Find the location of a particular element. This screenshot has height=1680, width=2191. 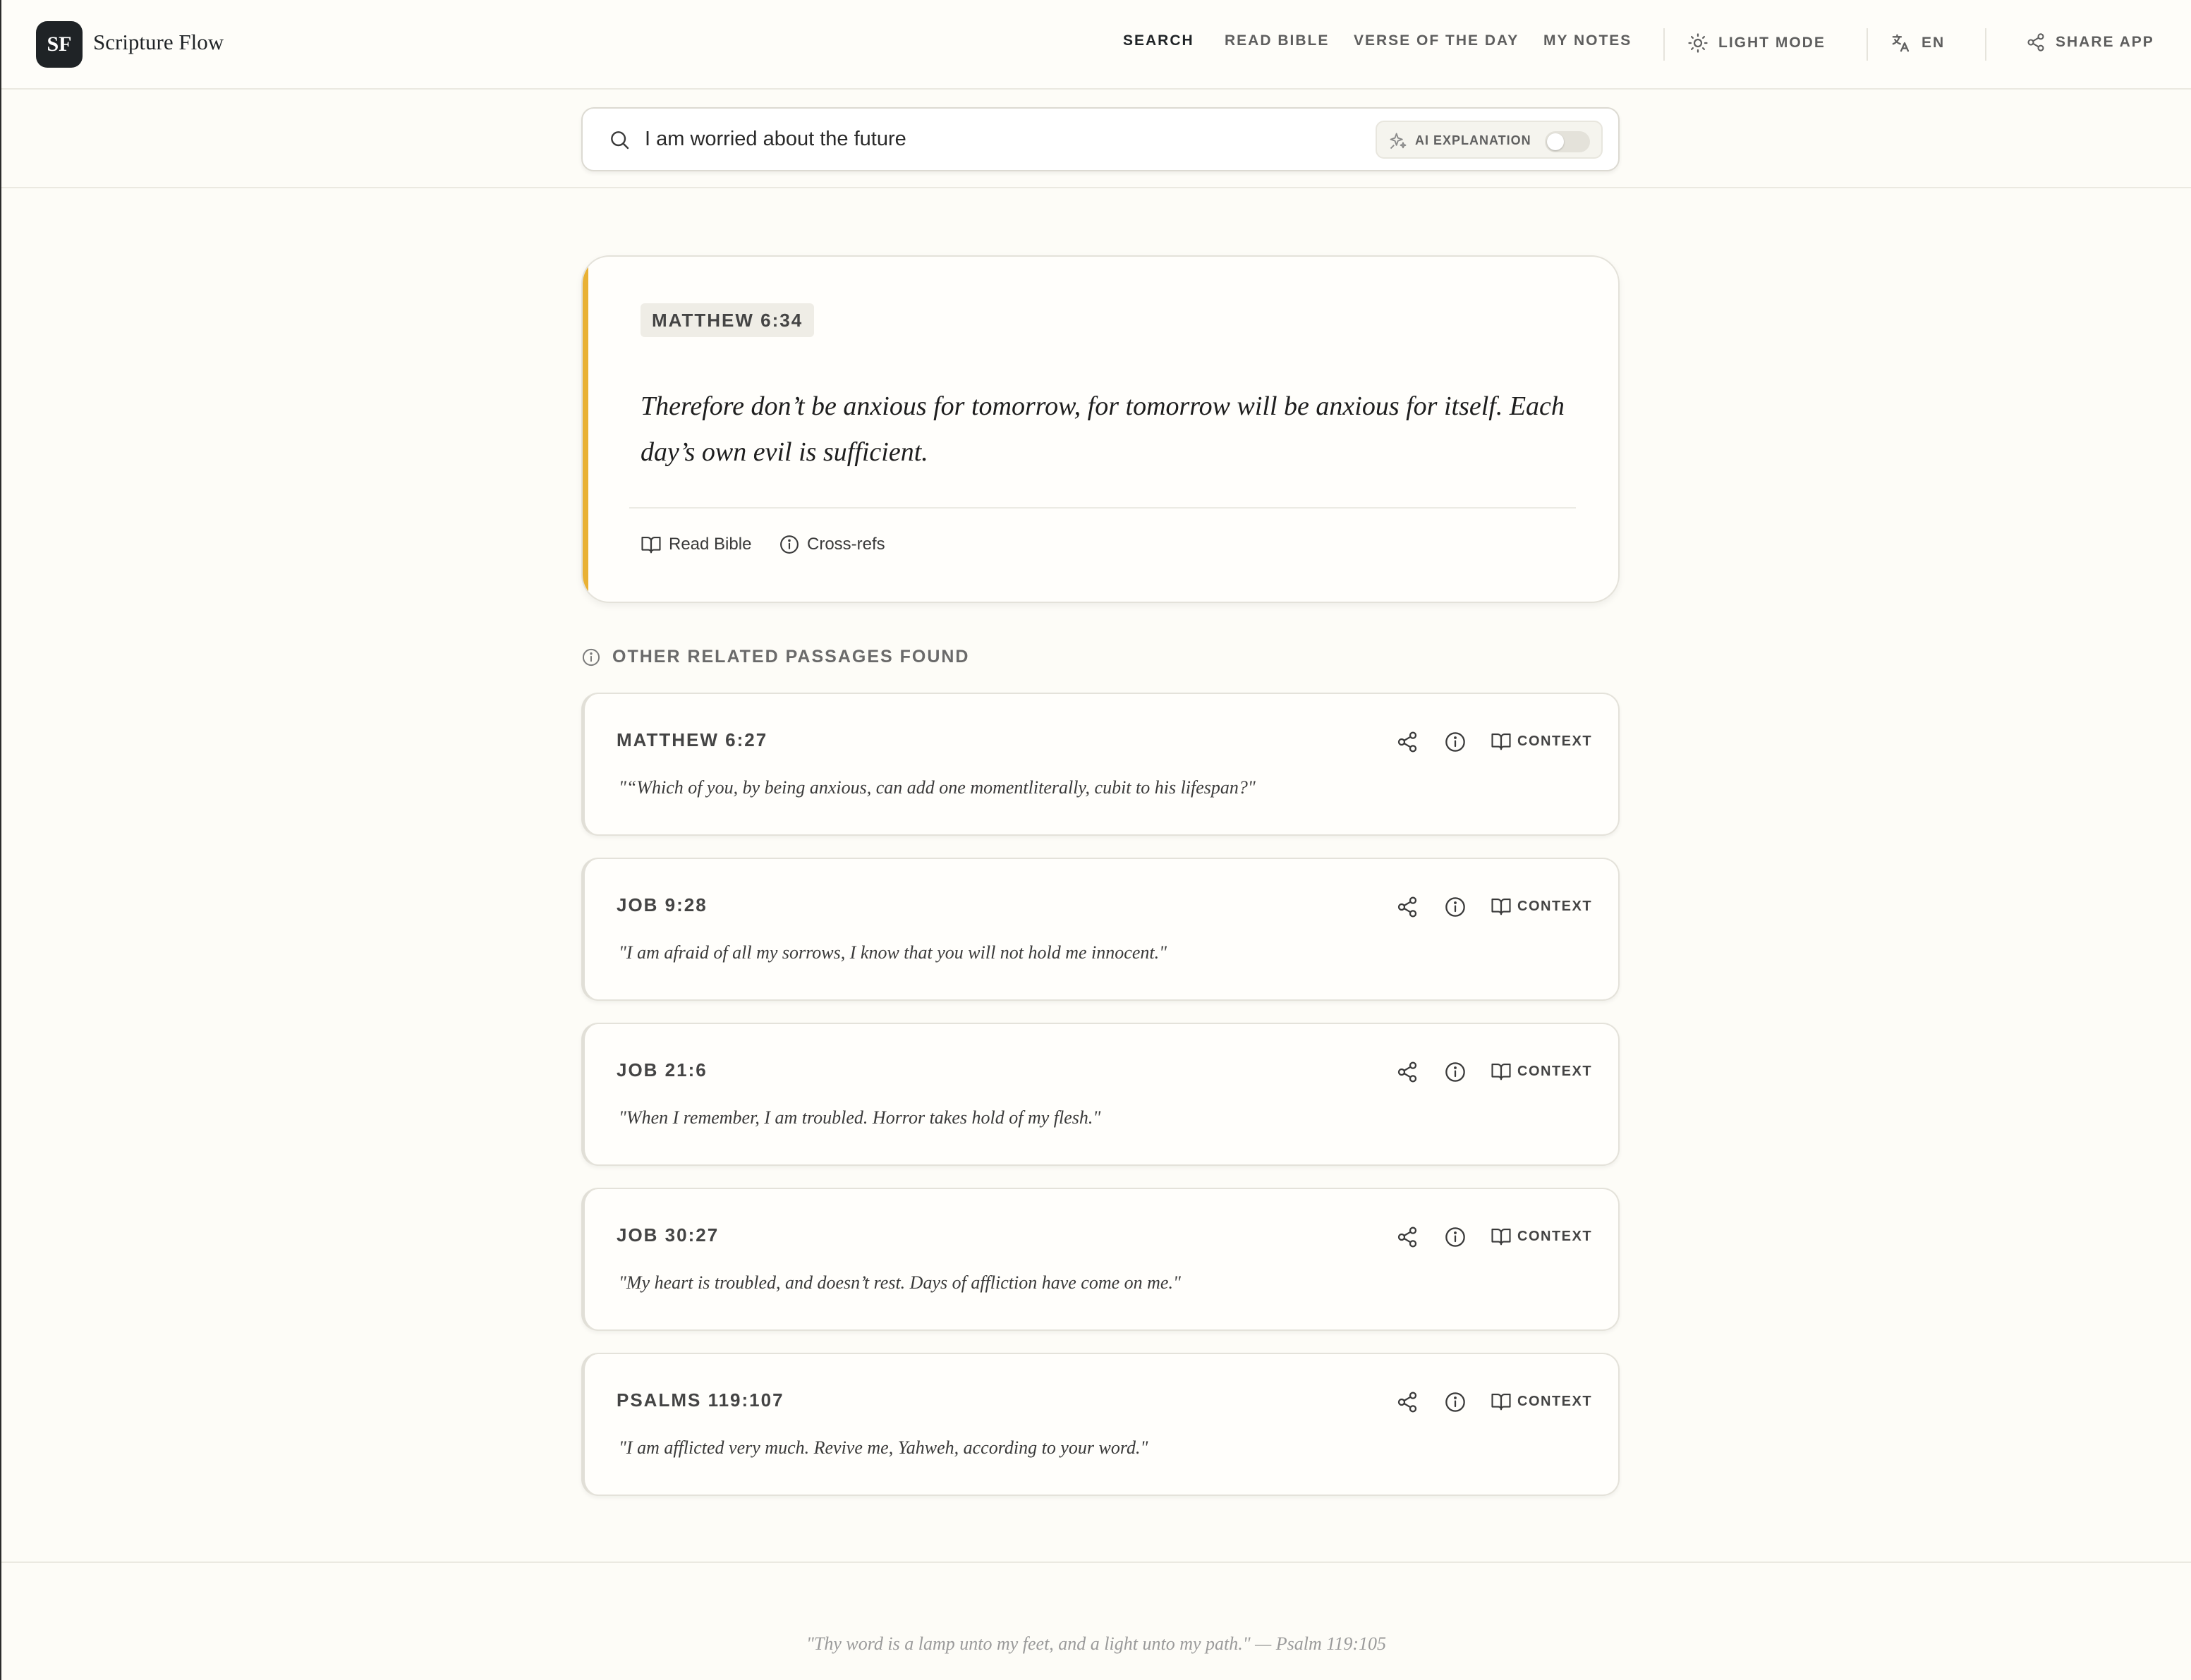

ai-explanation-label: AI EXPLANATION is located at coordinates (1473, 140).